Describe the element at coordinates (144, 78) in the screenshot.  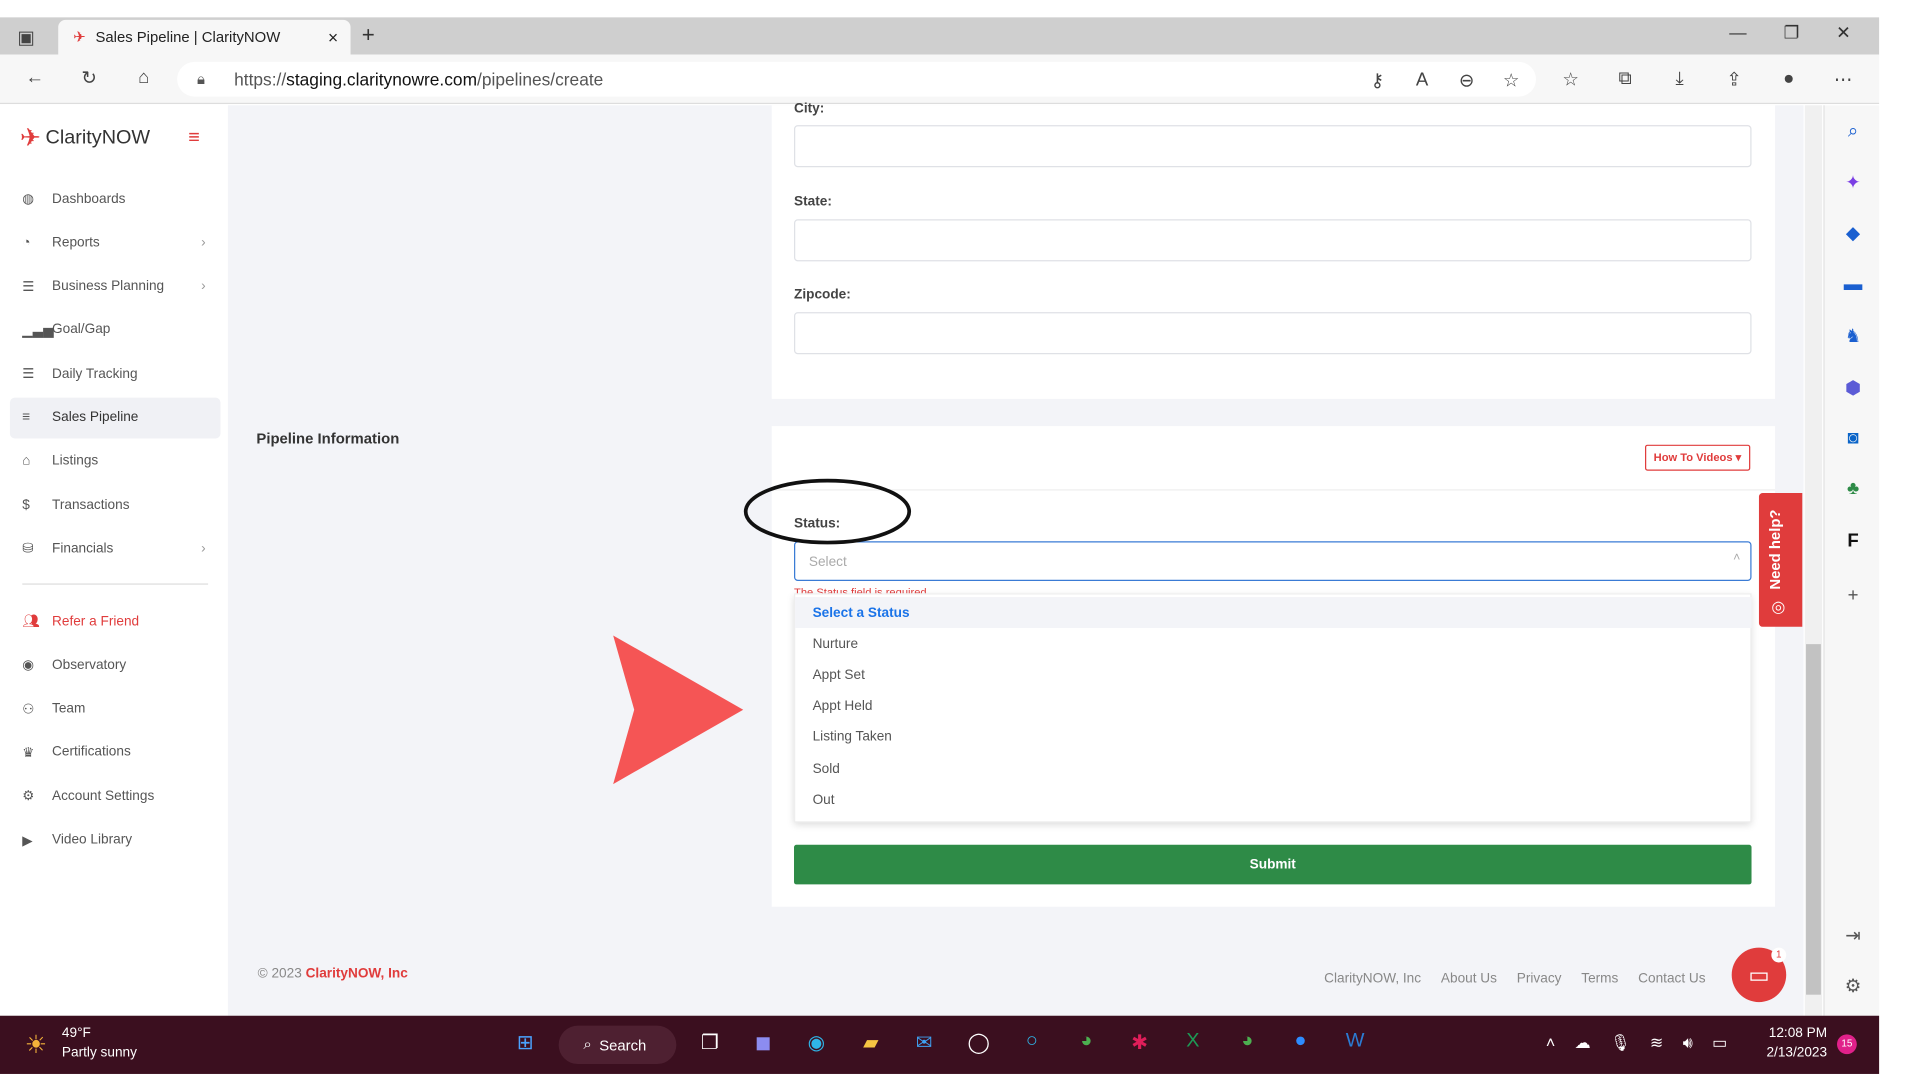
I see `home-icon: ⌂` at that location.